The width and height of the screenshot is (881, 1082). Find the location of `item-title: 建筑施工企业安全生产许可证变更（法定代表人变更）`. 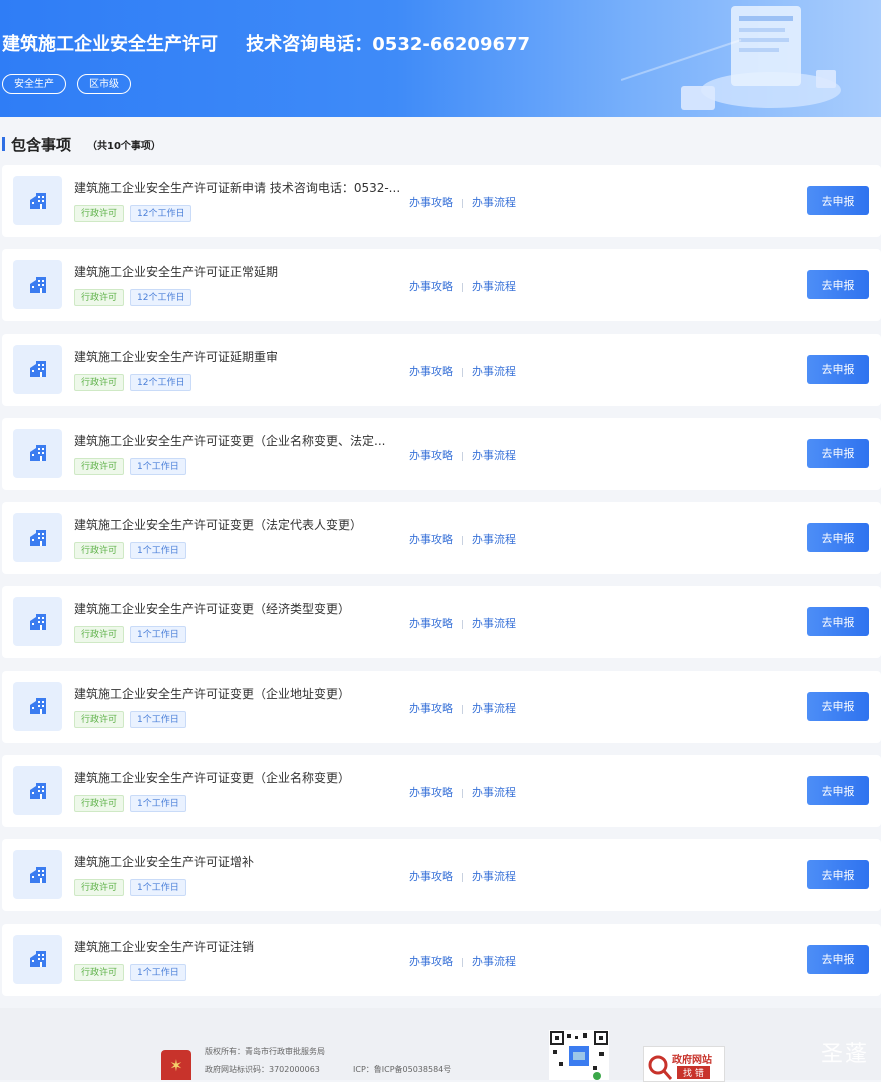

item-title: 建筑施工企业安全生产许可证变更（法定代表人变更） is located at coordinates (218, 524).